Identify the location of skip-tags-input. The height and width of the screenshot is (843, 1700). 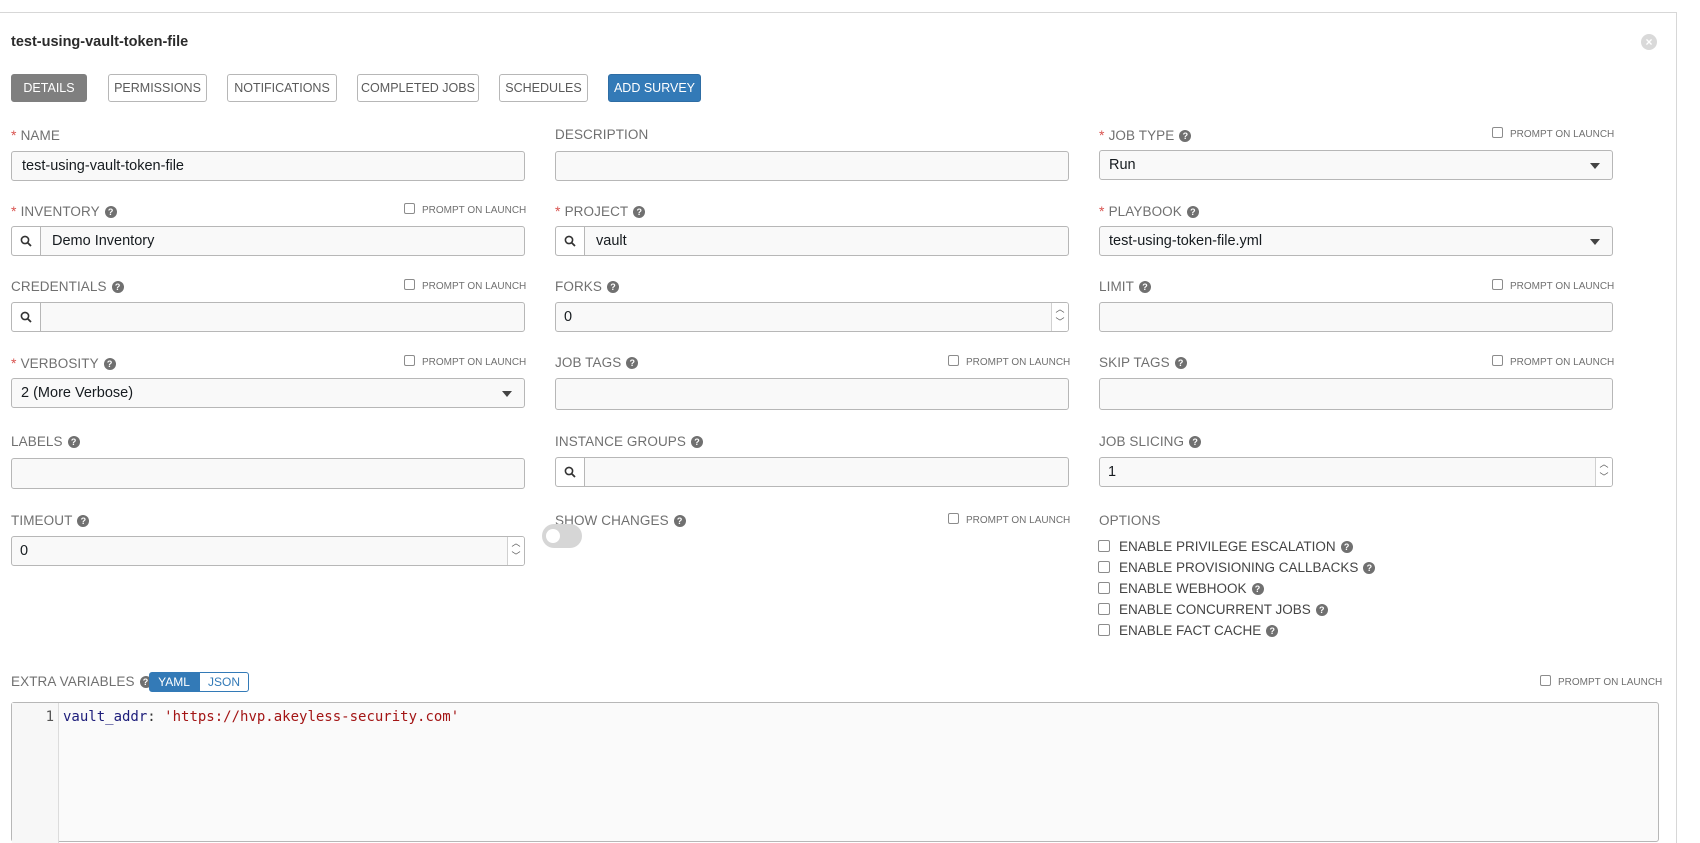
(1356, 394).